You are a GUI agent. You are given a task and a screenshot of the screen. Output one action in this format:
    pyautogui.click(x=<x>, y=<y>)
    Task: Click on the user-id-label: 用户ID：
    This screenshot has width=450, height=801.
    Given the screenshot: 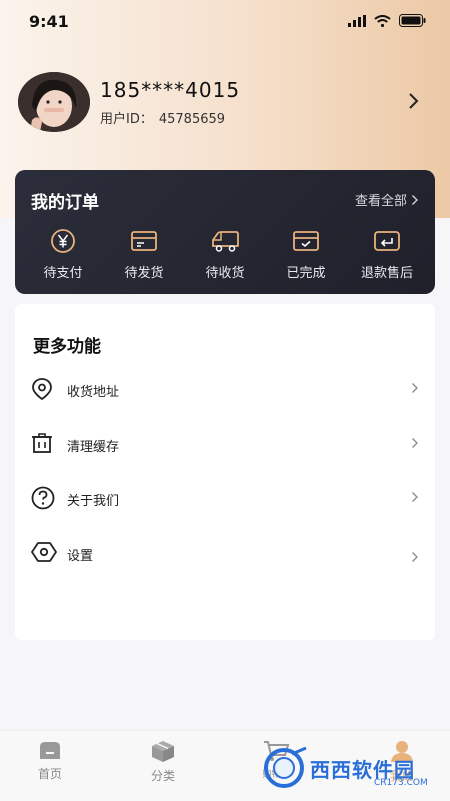 What is the action you would take?
    pyautogui.click(x=126, y=119)
    